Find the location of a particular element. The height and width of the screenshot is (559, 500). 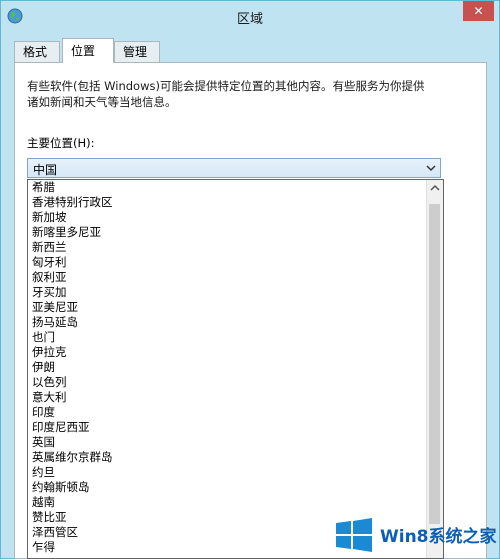

location-option: 印度 is located at coordinates (227, 412).